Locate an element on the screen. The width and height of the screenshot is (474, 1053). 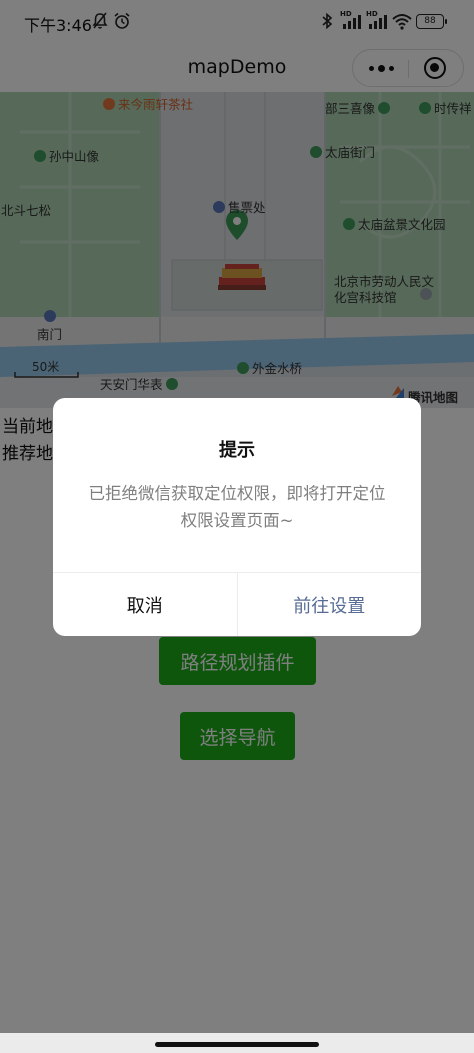
modal-content: 已拒绝微信获取定位权限，即将打开定位权限设置页面~ is located at coordinates (237, 507).